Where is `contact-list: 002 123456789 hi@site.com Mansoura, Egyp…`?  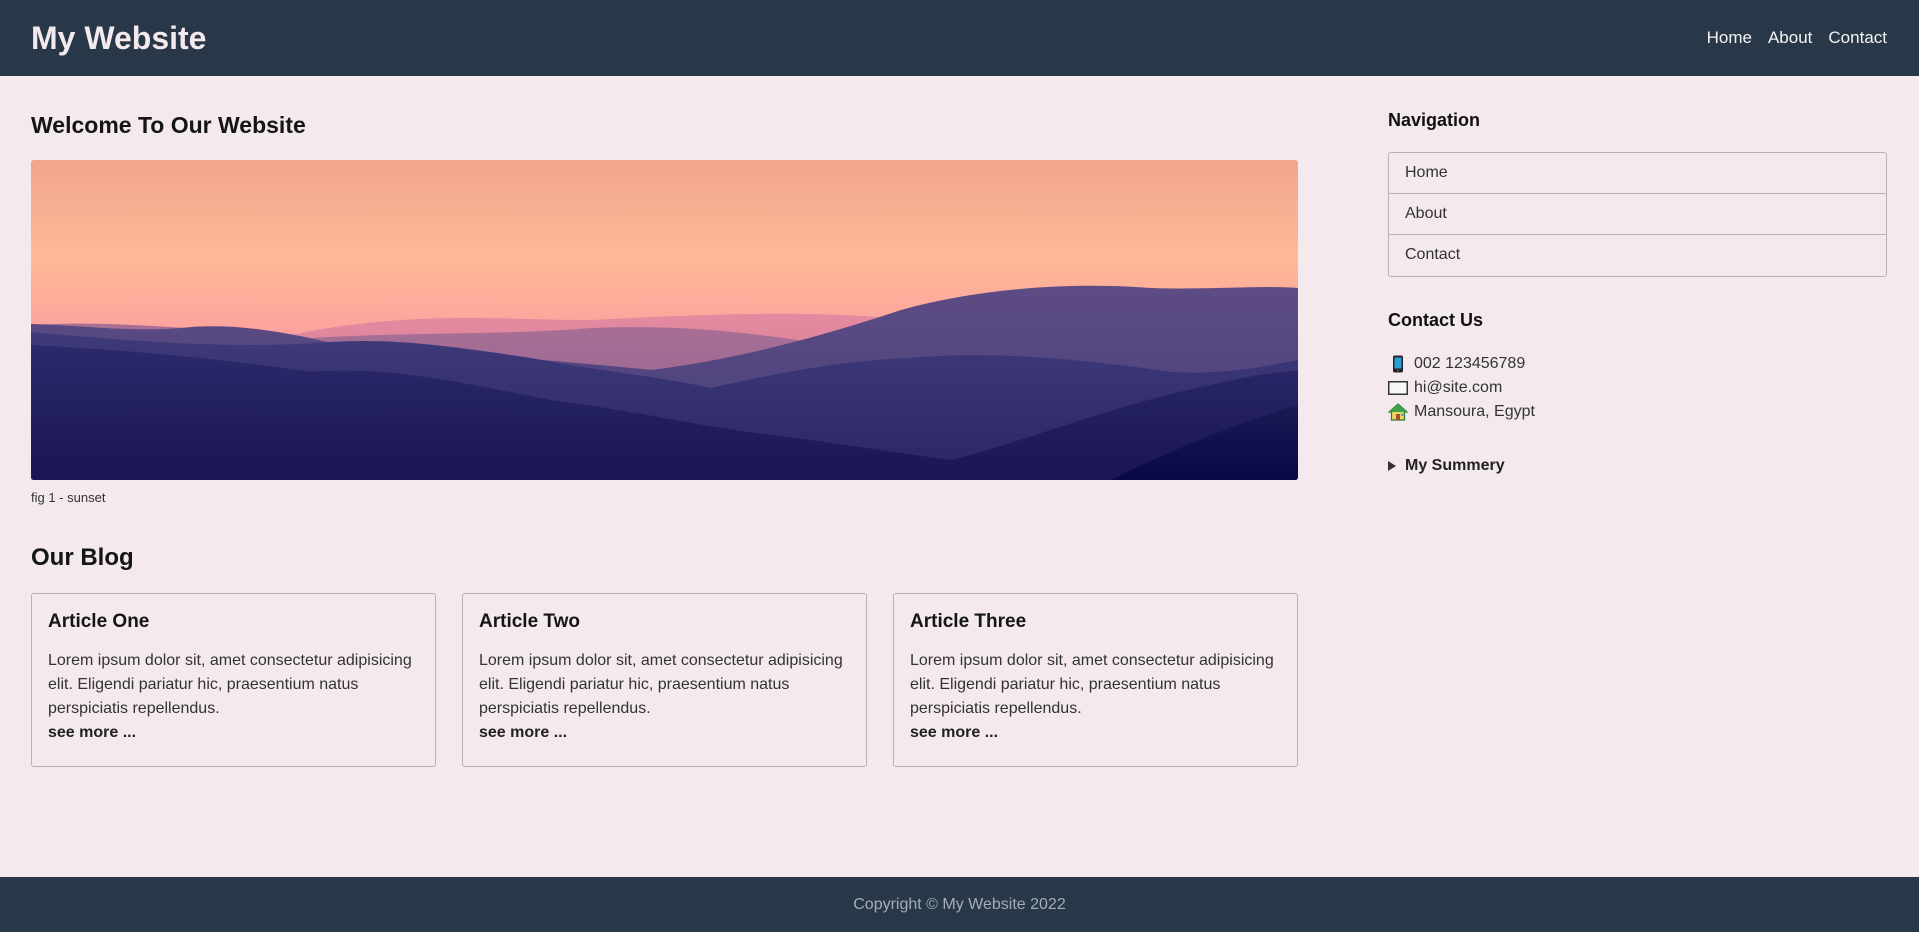
contact-list: 002 123456789 hi@site.com Mansoura, Egyp… is located at coordinates (1461, 388).